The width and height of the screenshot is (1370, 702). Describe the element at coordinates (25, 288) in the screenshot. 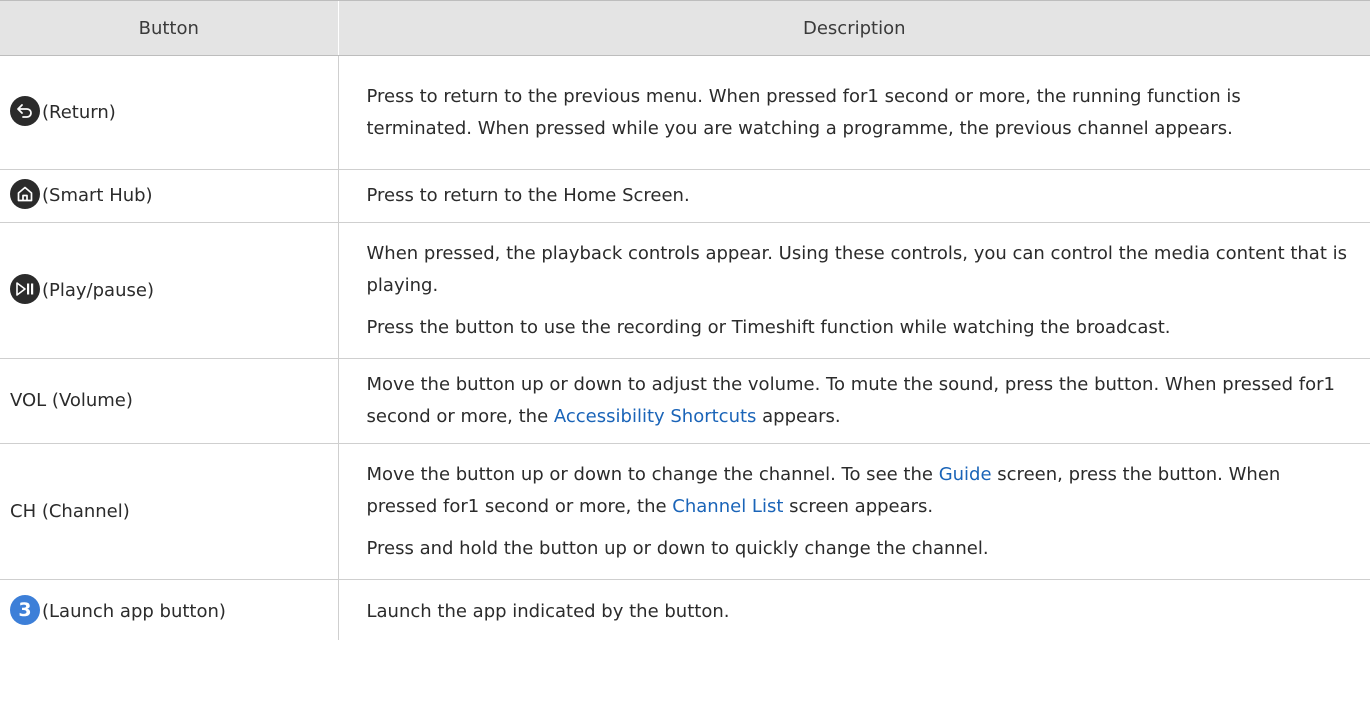

I see `play-pause-icon` at that location.